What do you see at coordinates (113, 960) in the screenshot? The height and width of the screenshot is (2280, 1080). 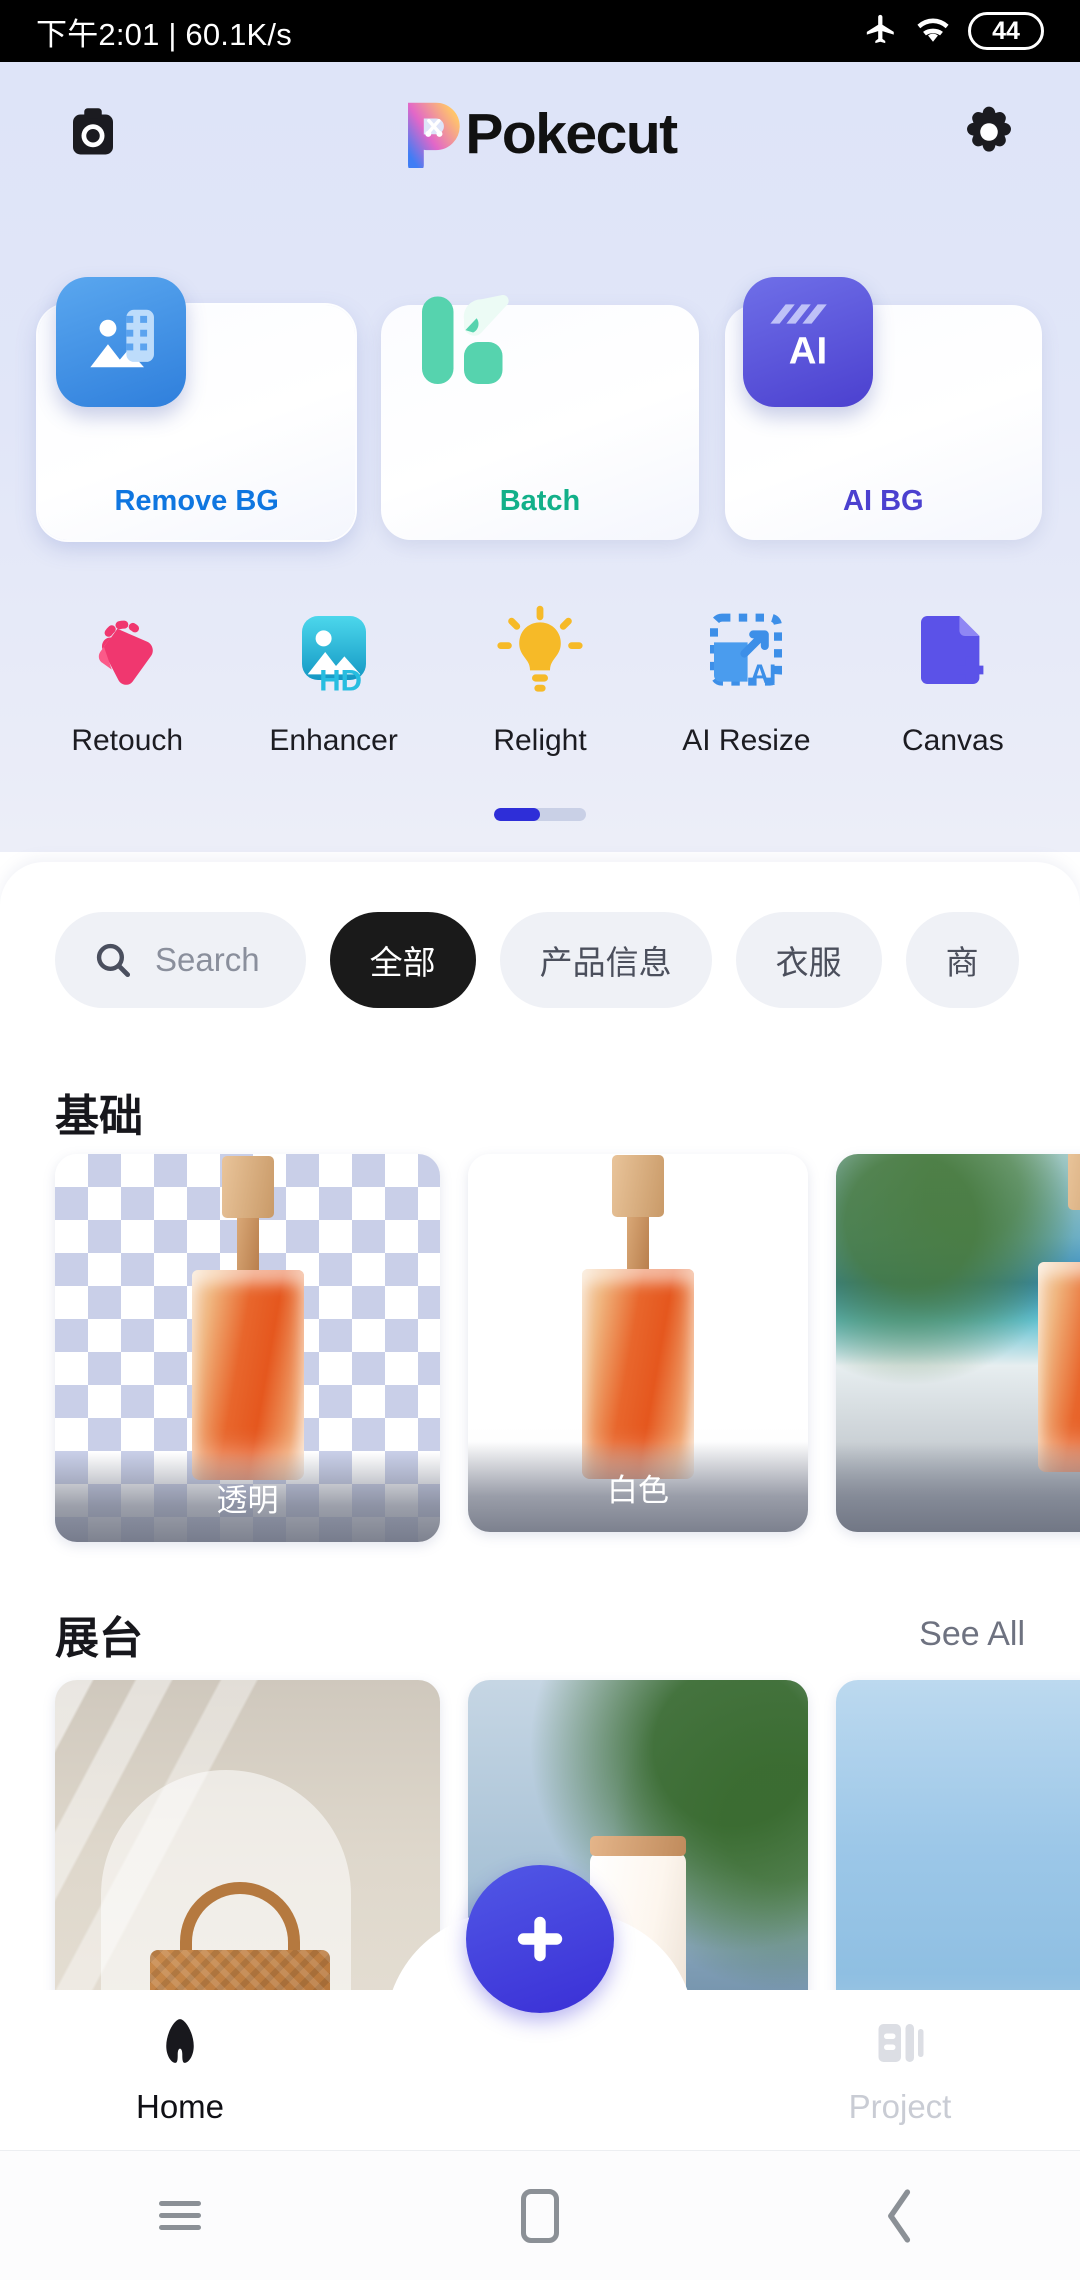 I see `search-icon` at bounding box center [113, 960].